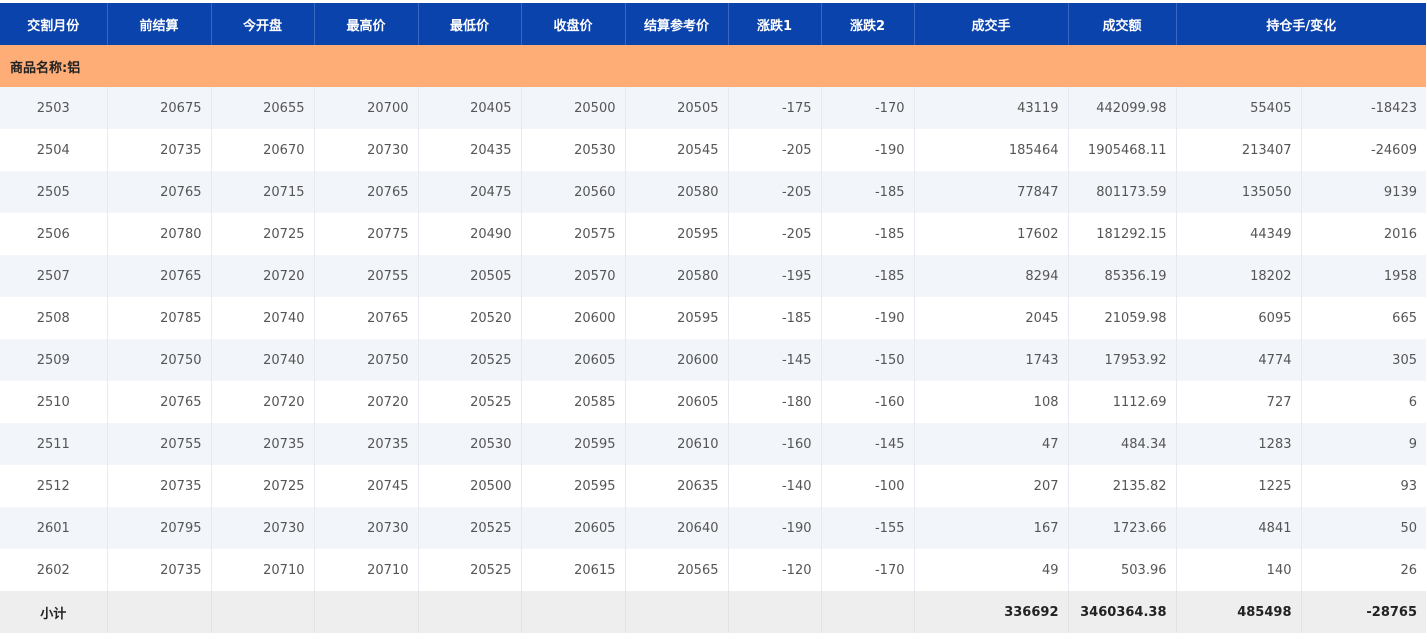 This screenshot has height=640, width=1427. What do you see at coordinates (990, 192) in the screenshot?
I see `cell-volume: 77847` at bounding box center [990, 192].